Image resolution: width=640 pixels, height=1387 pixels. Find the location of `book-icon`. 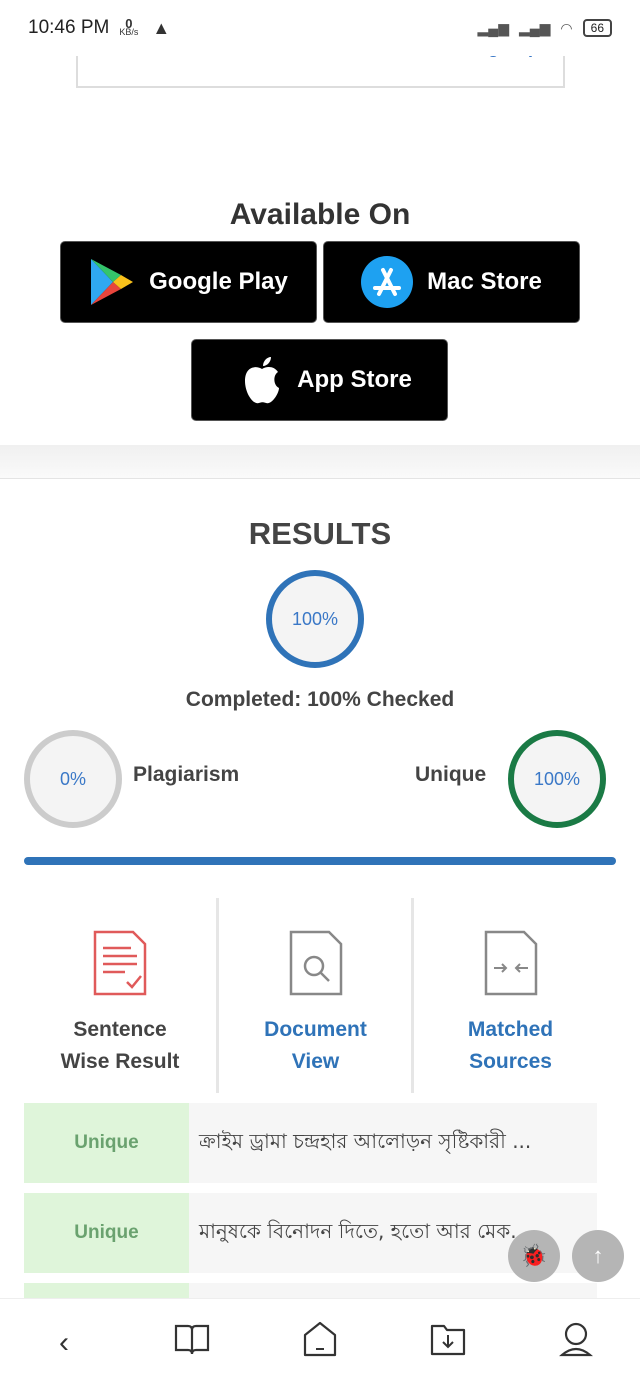

book-icon is located at coordinates (192, 1343).